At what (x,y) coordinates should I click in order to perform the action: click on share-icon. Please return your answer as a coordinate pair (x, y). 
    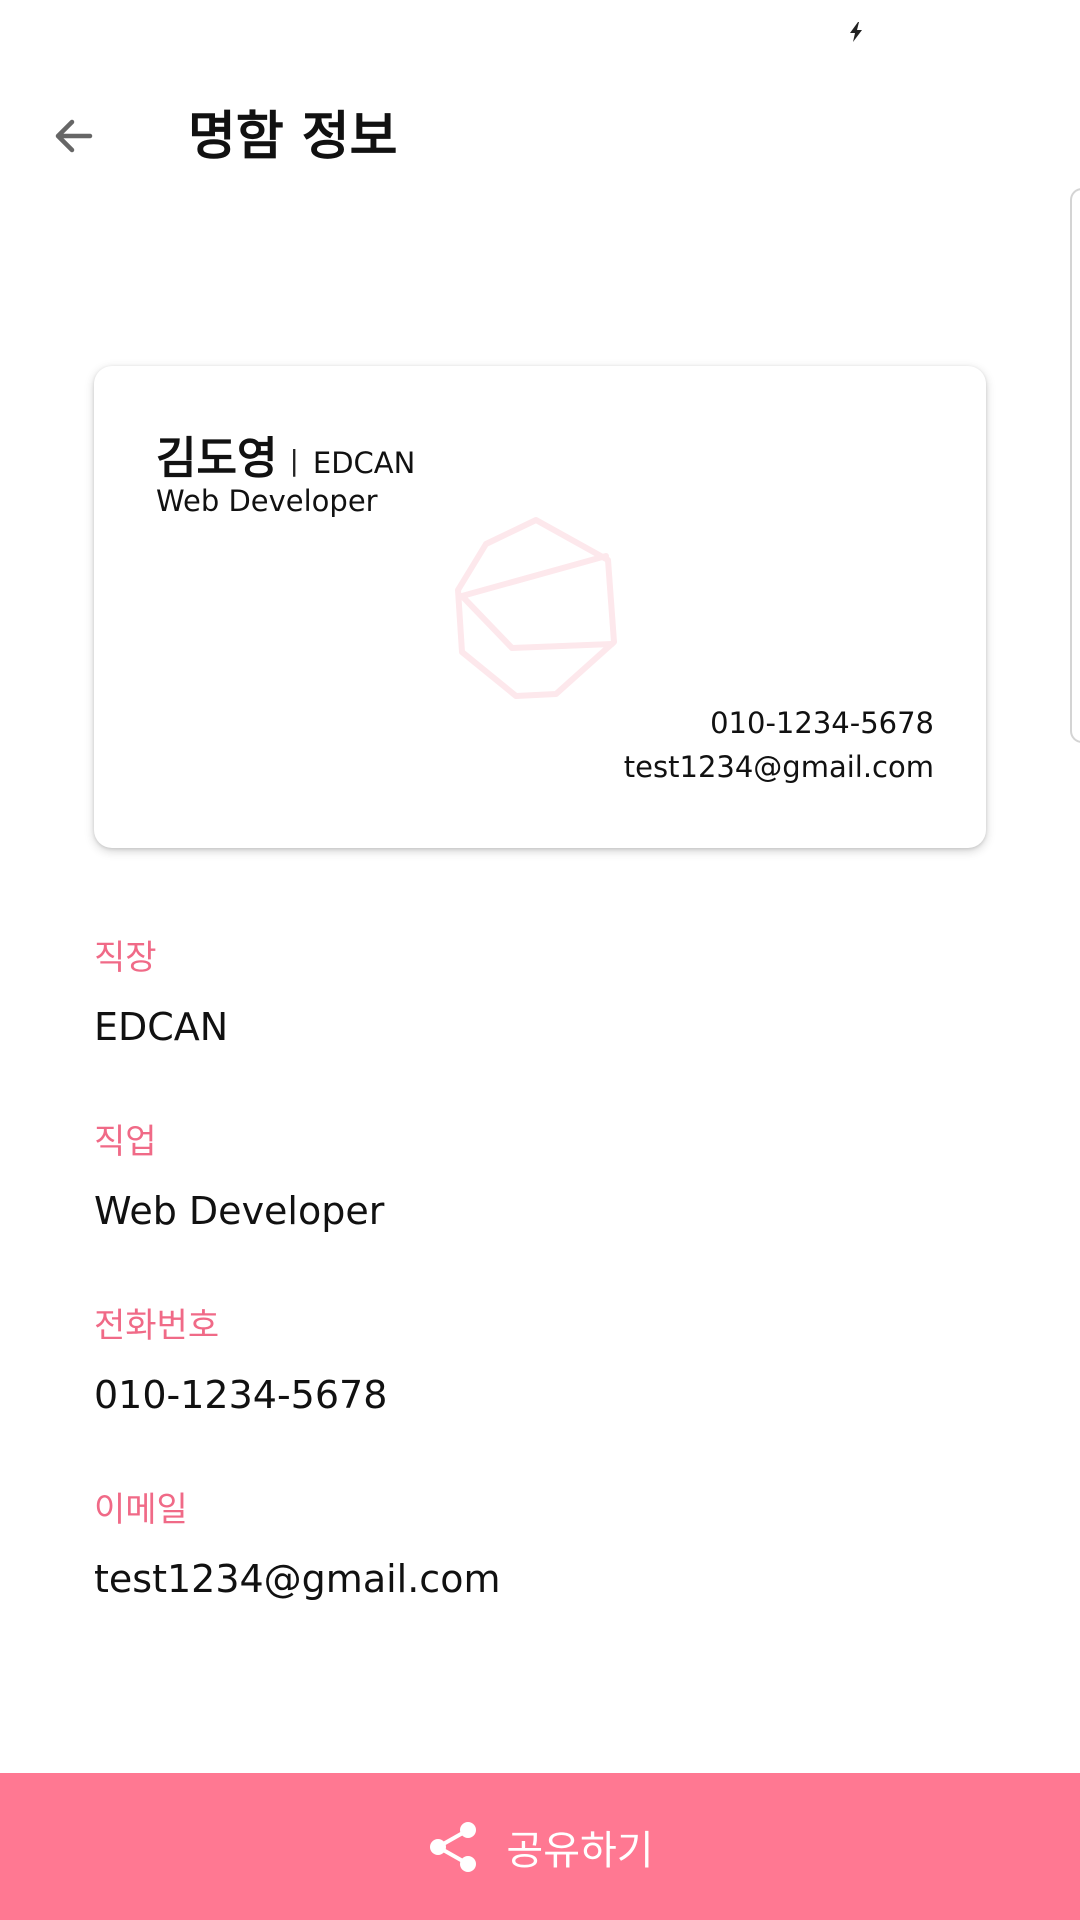
    Looking at the image, I should click on (453, 1847).